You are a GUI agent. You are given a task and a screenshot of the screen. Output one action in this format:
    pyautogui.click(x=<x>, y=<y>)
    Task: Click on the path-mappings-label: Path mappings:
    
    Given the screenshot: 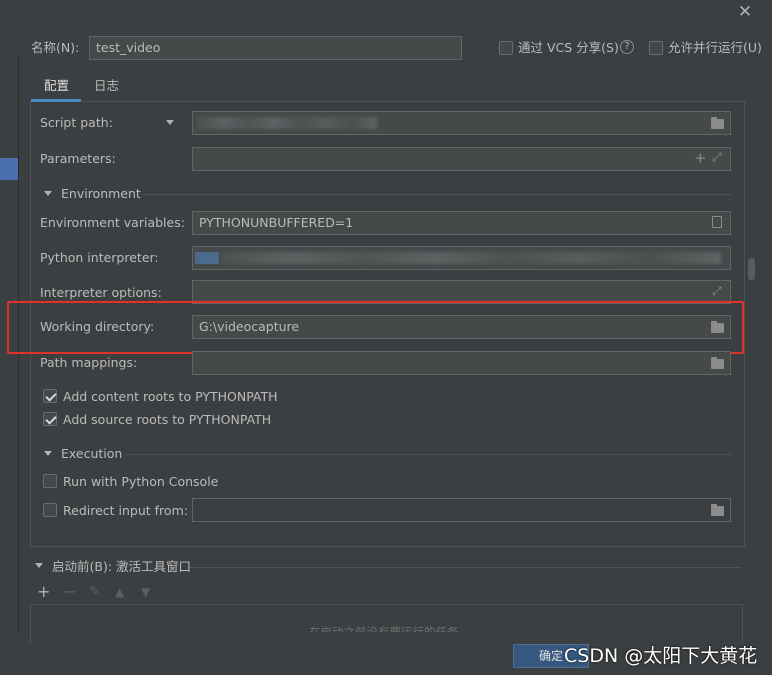 What is the action you would take?
    pyautogui.click(x=89, y=362)
    